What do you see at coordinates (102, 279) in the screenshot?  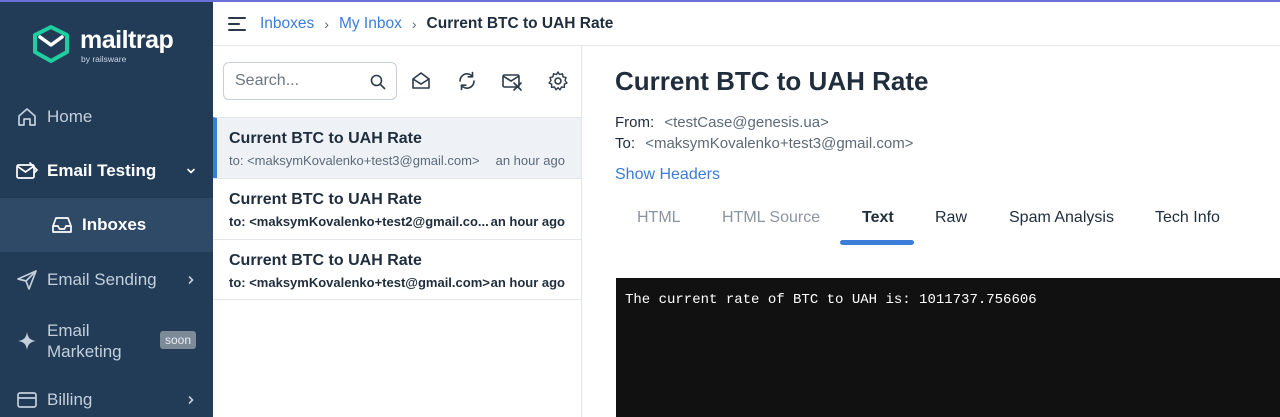 I see `sidebar-item-label: Email Sending` at bounding box center [102, 279].